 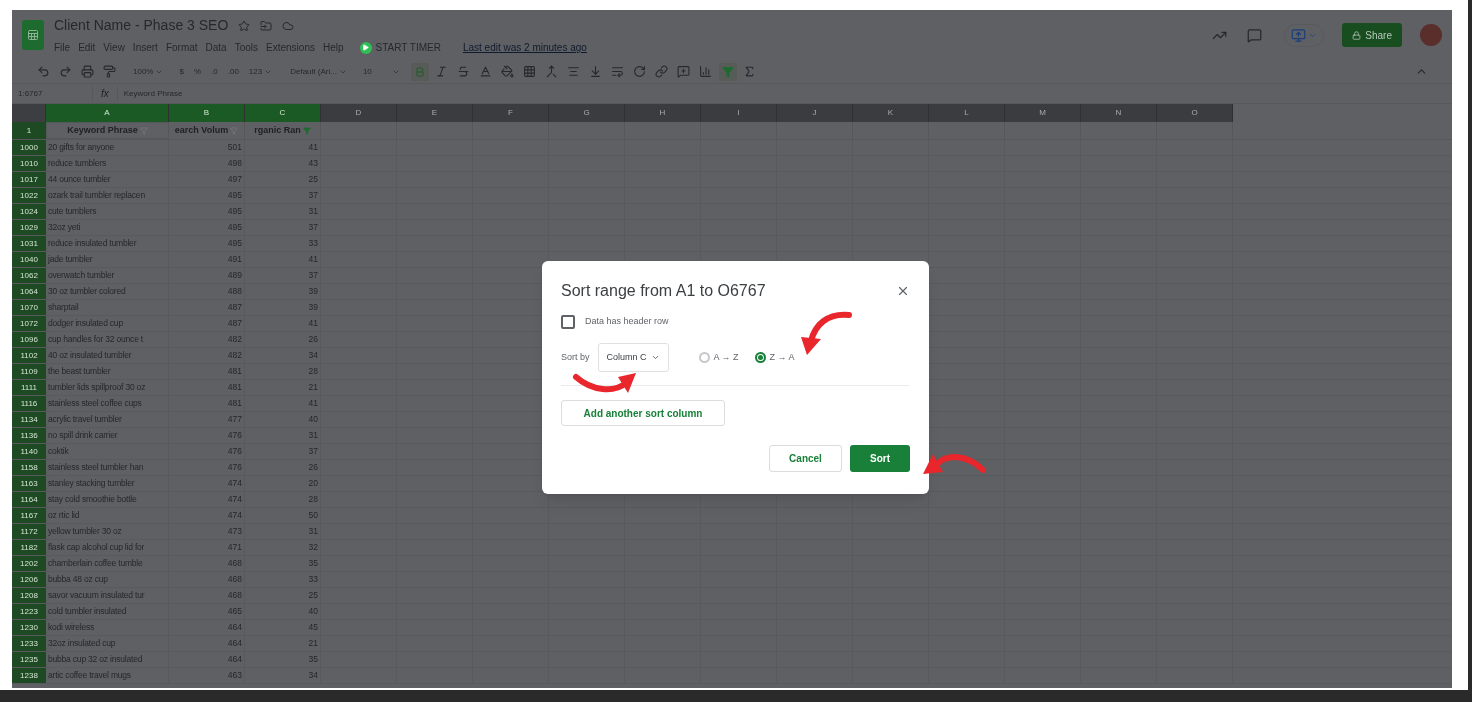 What do you see at coordinates (967, 113) in the screenshot?
I see `column-header: L` at bounding box center [967, 113].